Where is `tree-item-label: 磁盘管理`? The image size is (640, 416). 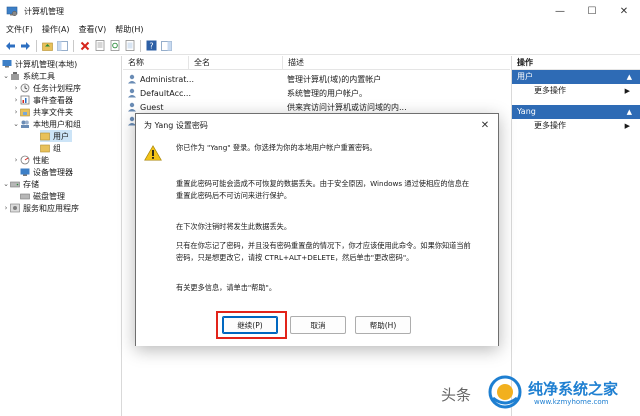 tree-item-label: 磁盘管理 is located at coordinates (49, 196).